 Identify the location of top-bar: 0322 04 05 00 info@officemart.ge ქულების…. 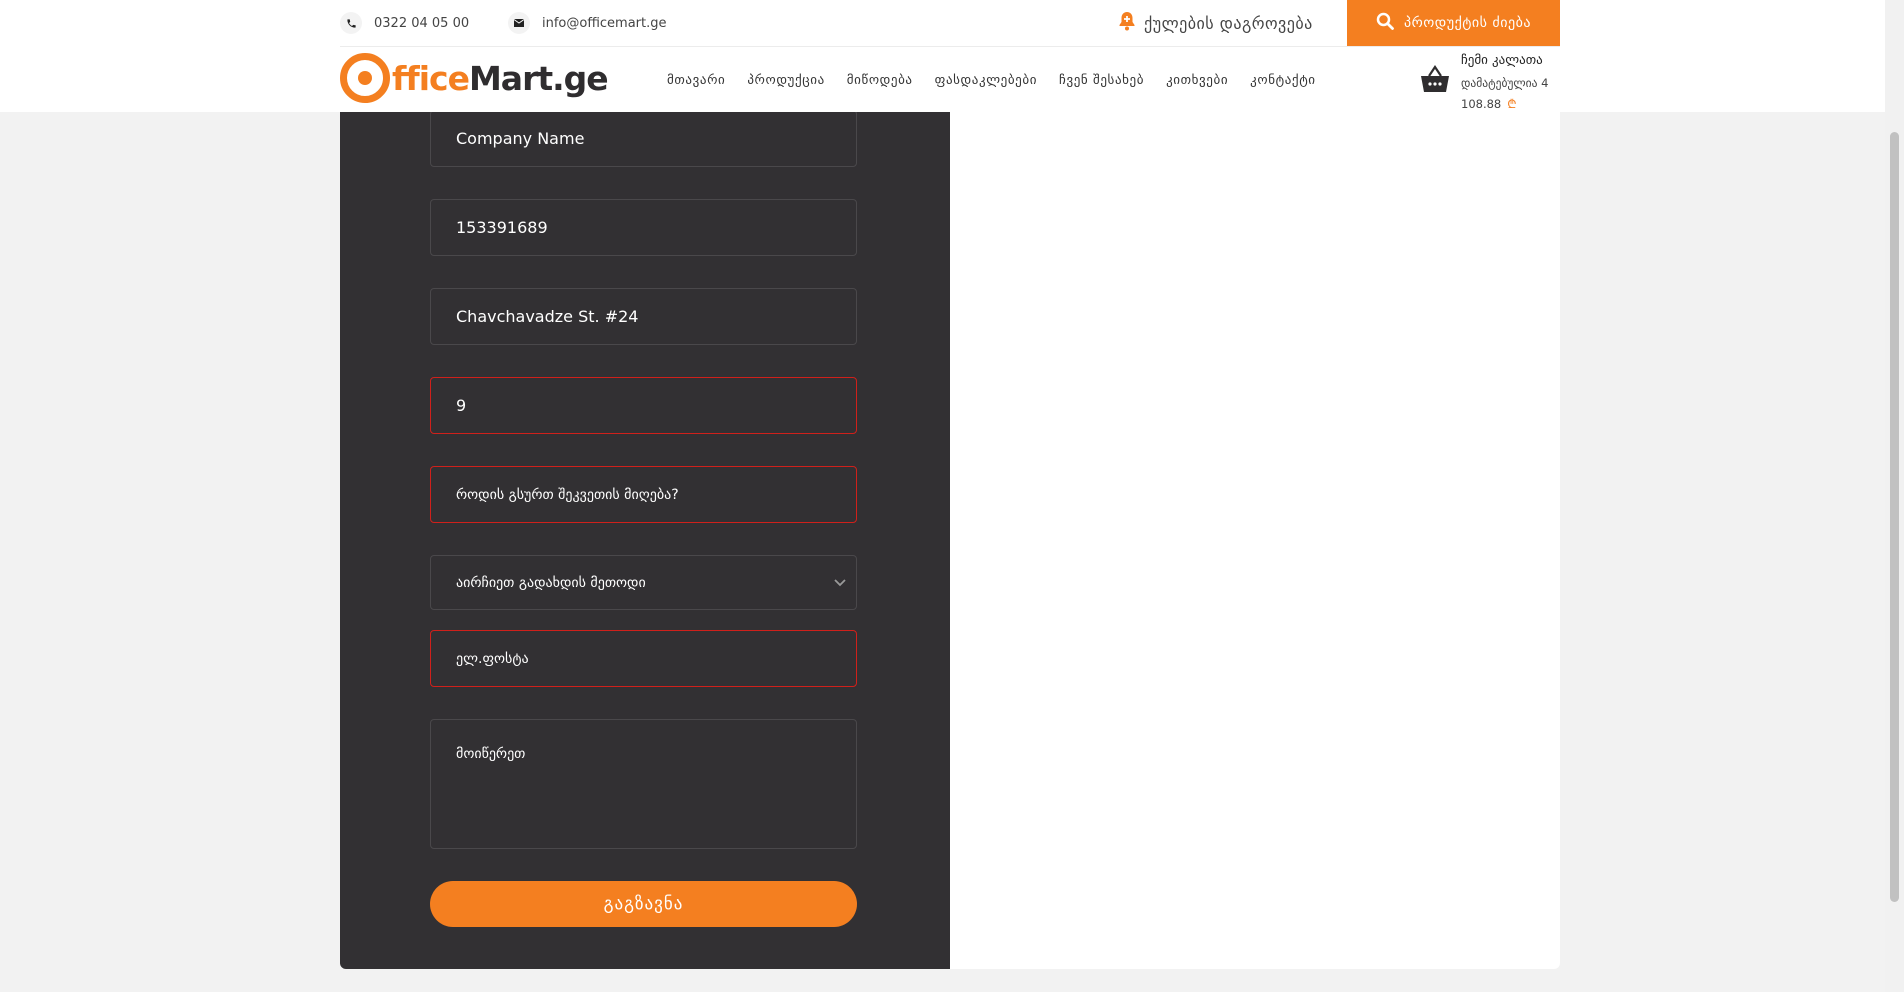
(950, 23).